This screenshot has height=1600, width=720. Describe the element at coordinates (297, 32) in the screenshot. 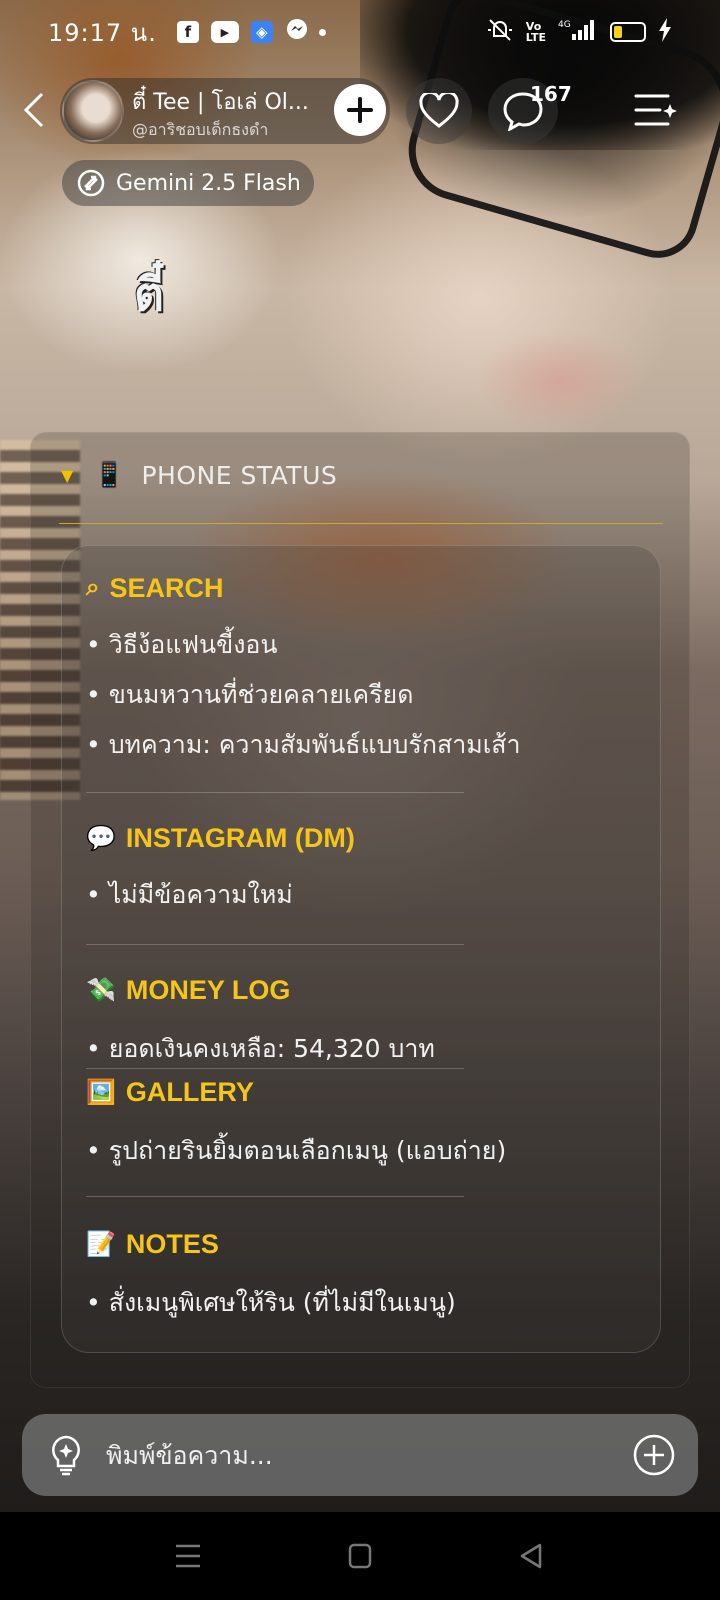

I see `messenger-icon` at that location.